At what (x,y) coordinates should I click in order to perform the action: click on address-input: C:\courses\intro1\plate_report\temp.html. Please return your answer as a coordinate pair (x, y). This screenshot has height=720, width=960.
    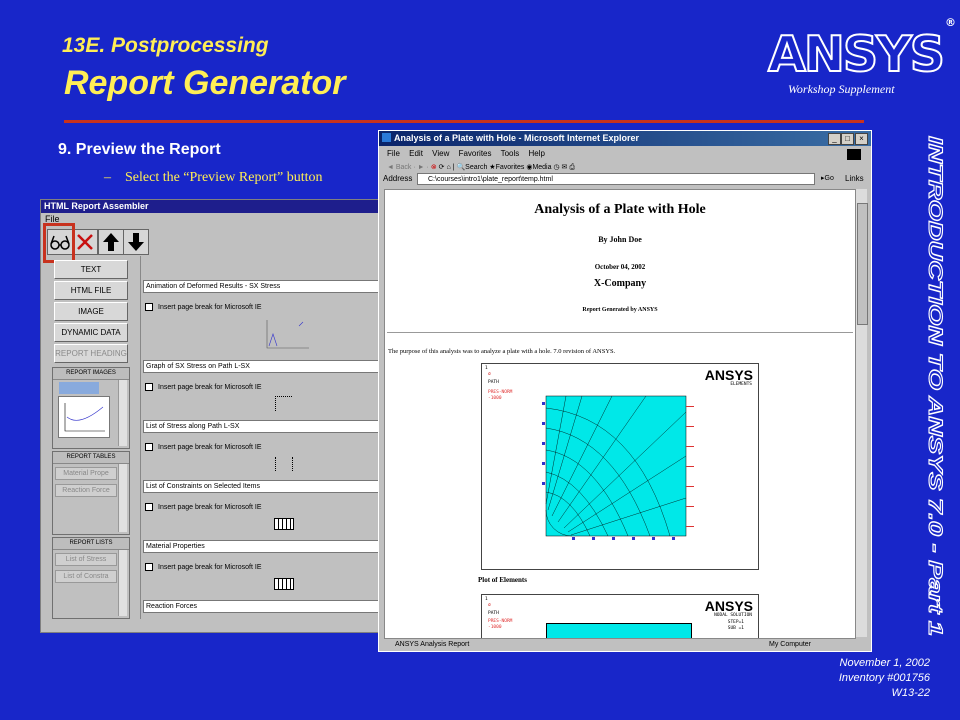
    Looking at the image, I should click on (616, 179).